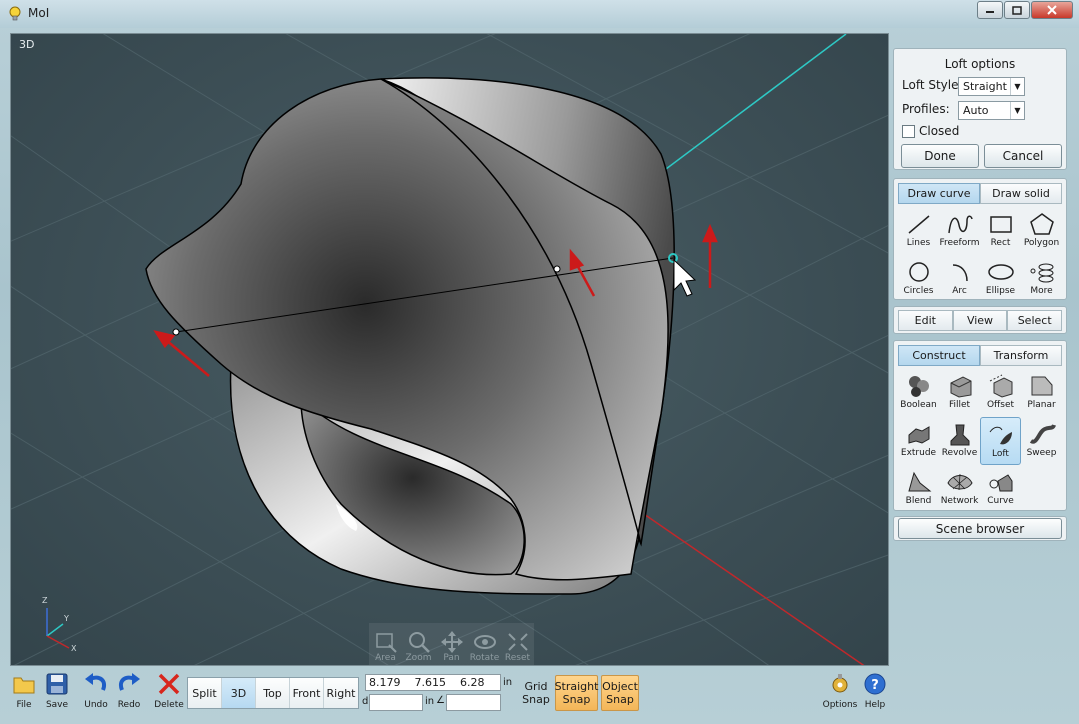 This screenshot has width=1079, height=724. Describe the element at coordinates (96, 694) in the screenshot. I see `undo-button: Undo` at that location.